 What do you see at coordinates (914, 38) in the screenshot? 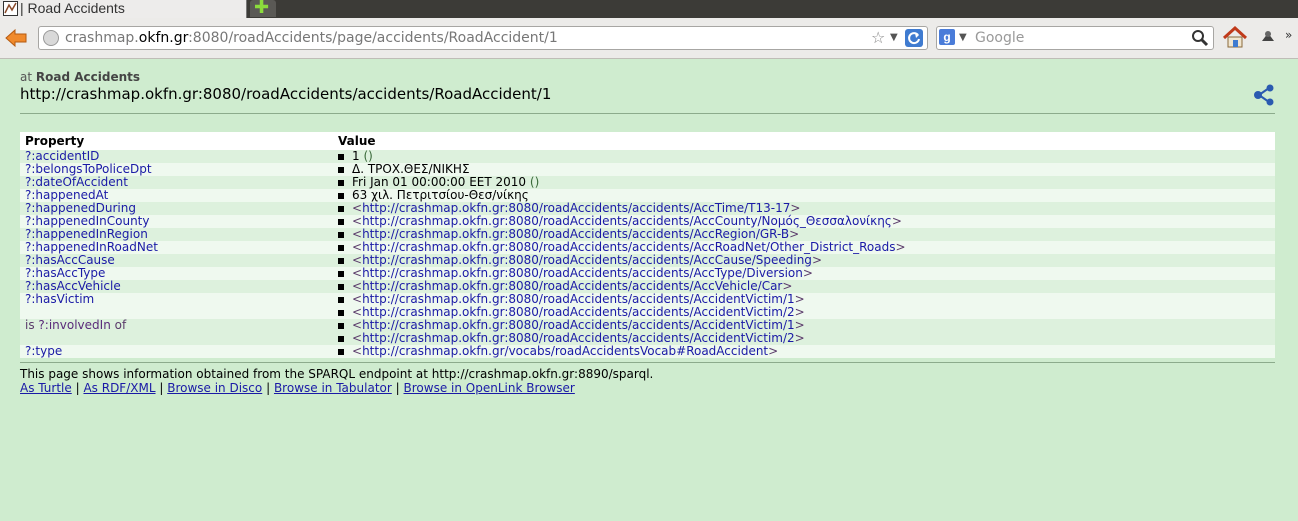
I see `reload-icon` at bounding box center [914, 38].